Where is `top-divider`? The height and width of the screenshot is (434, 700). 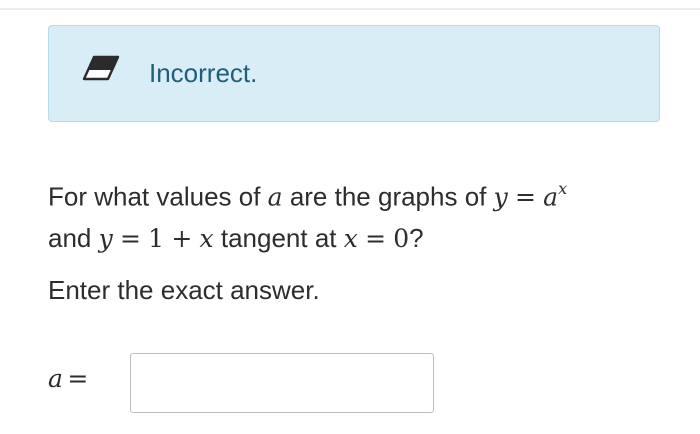 top-divider is located at coordinates (350, 9).